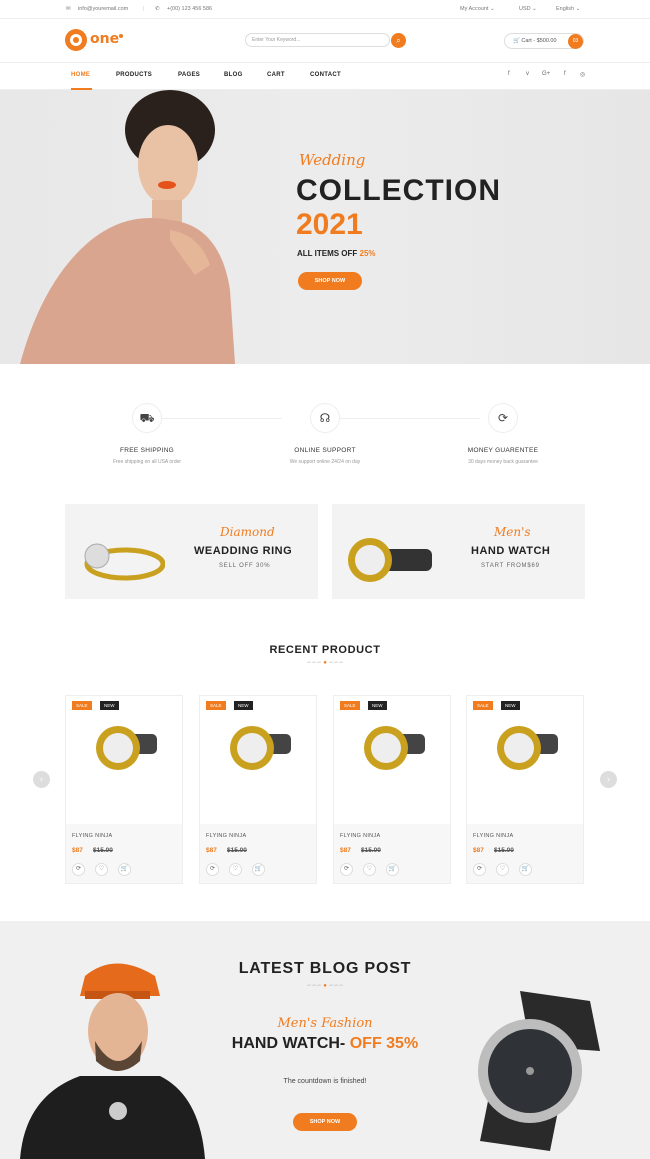 The width and height of the screenshot is (650, 1159). I want to click on banner-script: Diamond, so click(247, 532).